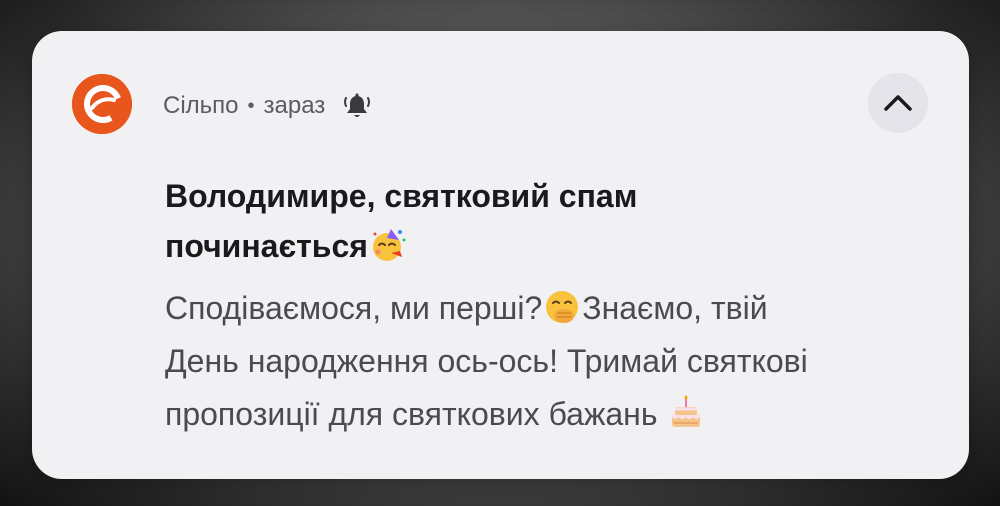  I want to click on message-part-2: Знаємо, твій, so click(675, 308).